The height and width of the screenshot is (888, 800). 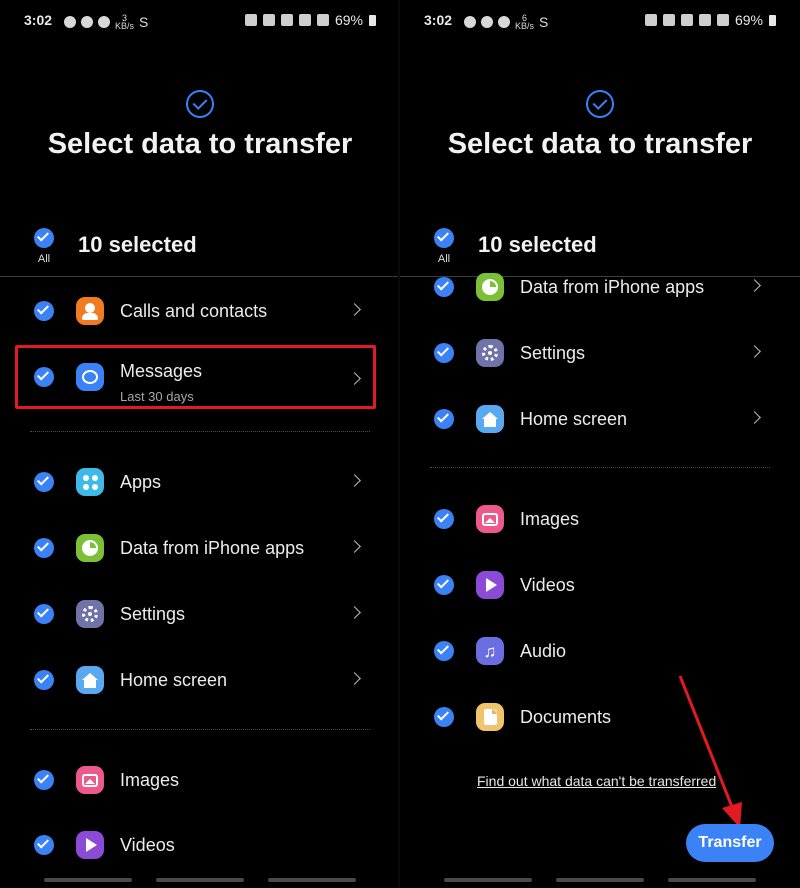 What do you see at coordinates (537, 244) in the screenshot?
I see `selected-count: 10 selected` at bounding box center [537, 244].